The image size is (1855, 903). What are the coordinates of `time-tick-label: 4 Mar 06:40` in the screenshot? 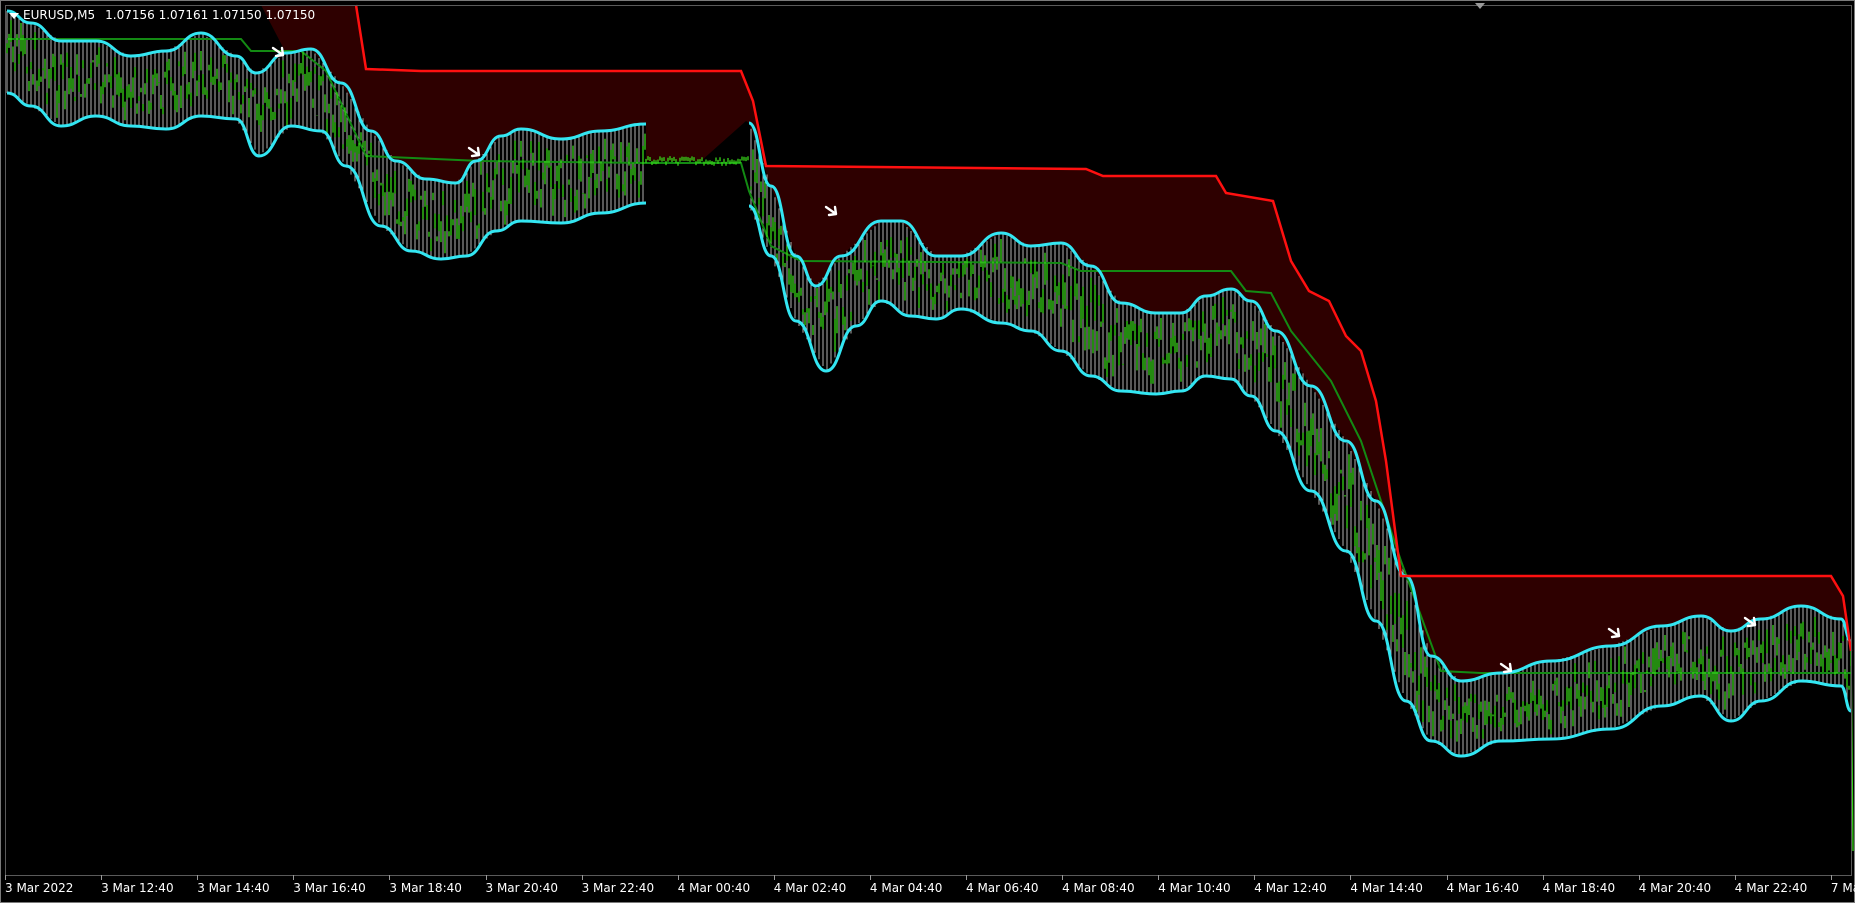 It's located at (1002, 888).